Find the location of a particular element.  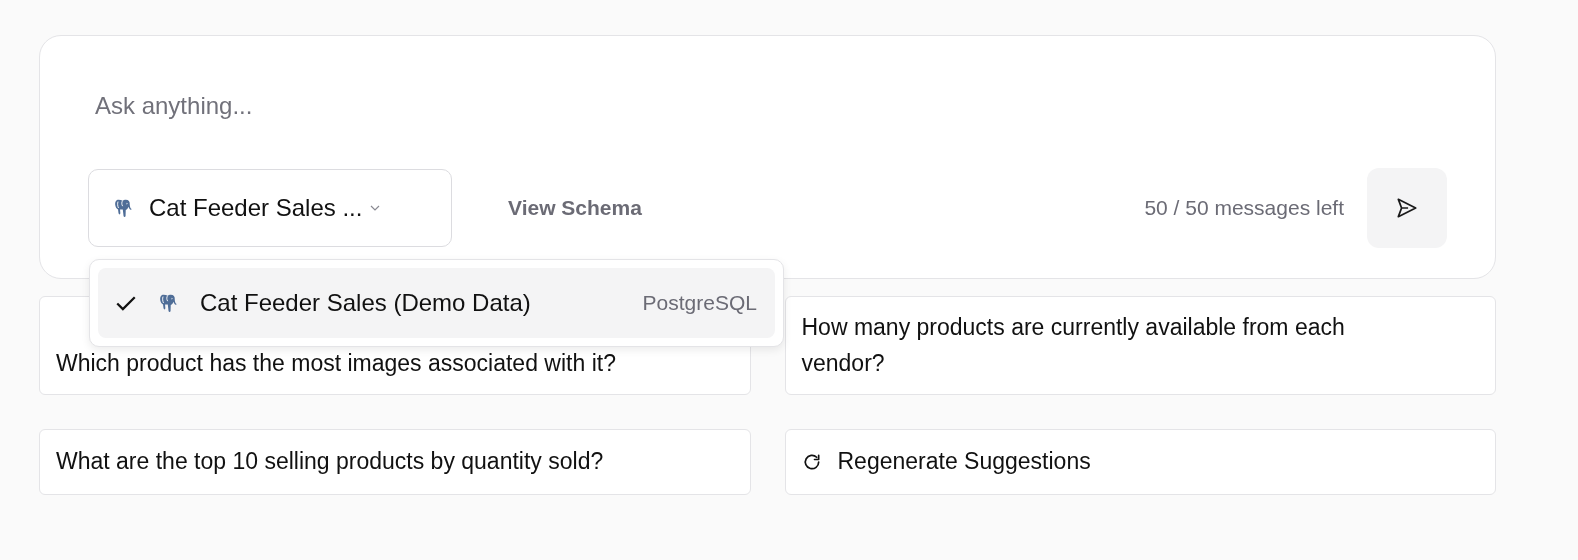

message-counter: 50 / 50 messages left is located at coordinates (1244, 208).